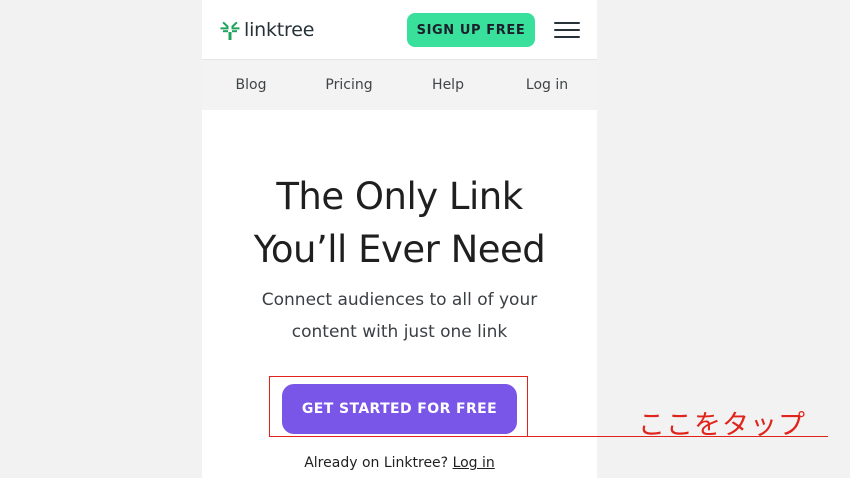 The image size is (850, 478). What do you see at coordinates (722, 425) in the screenshot?
I see `annotation-callout-text: ここをタップ` at bounding box center [722, 425].